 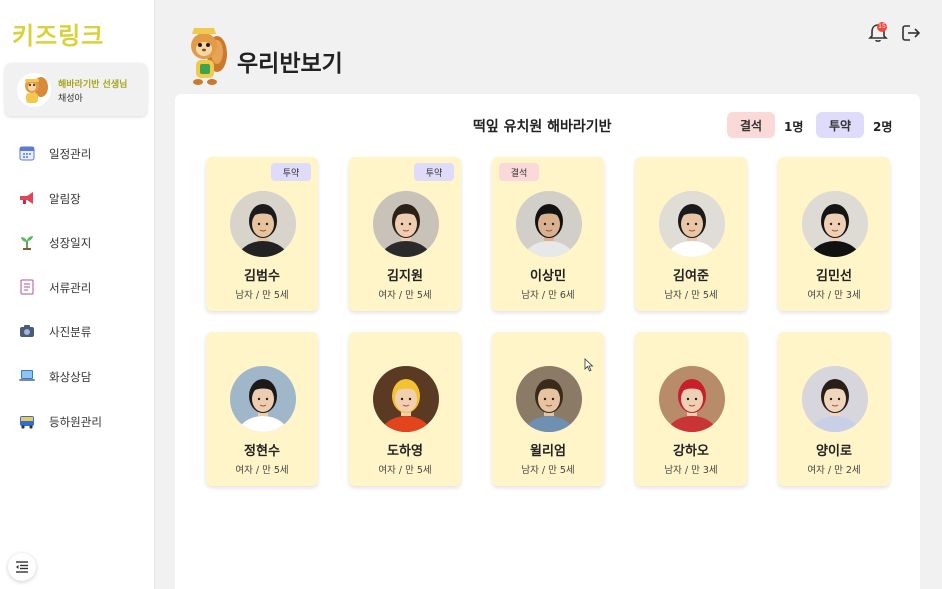 What do you see at coordinates (548, 451) in the screenshot?
I see `child-name: 윌리엄` at bounding box center [548, 451].